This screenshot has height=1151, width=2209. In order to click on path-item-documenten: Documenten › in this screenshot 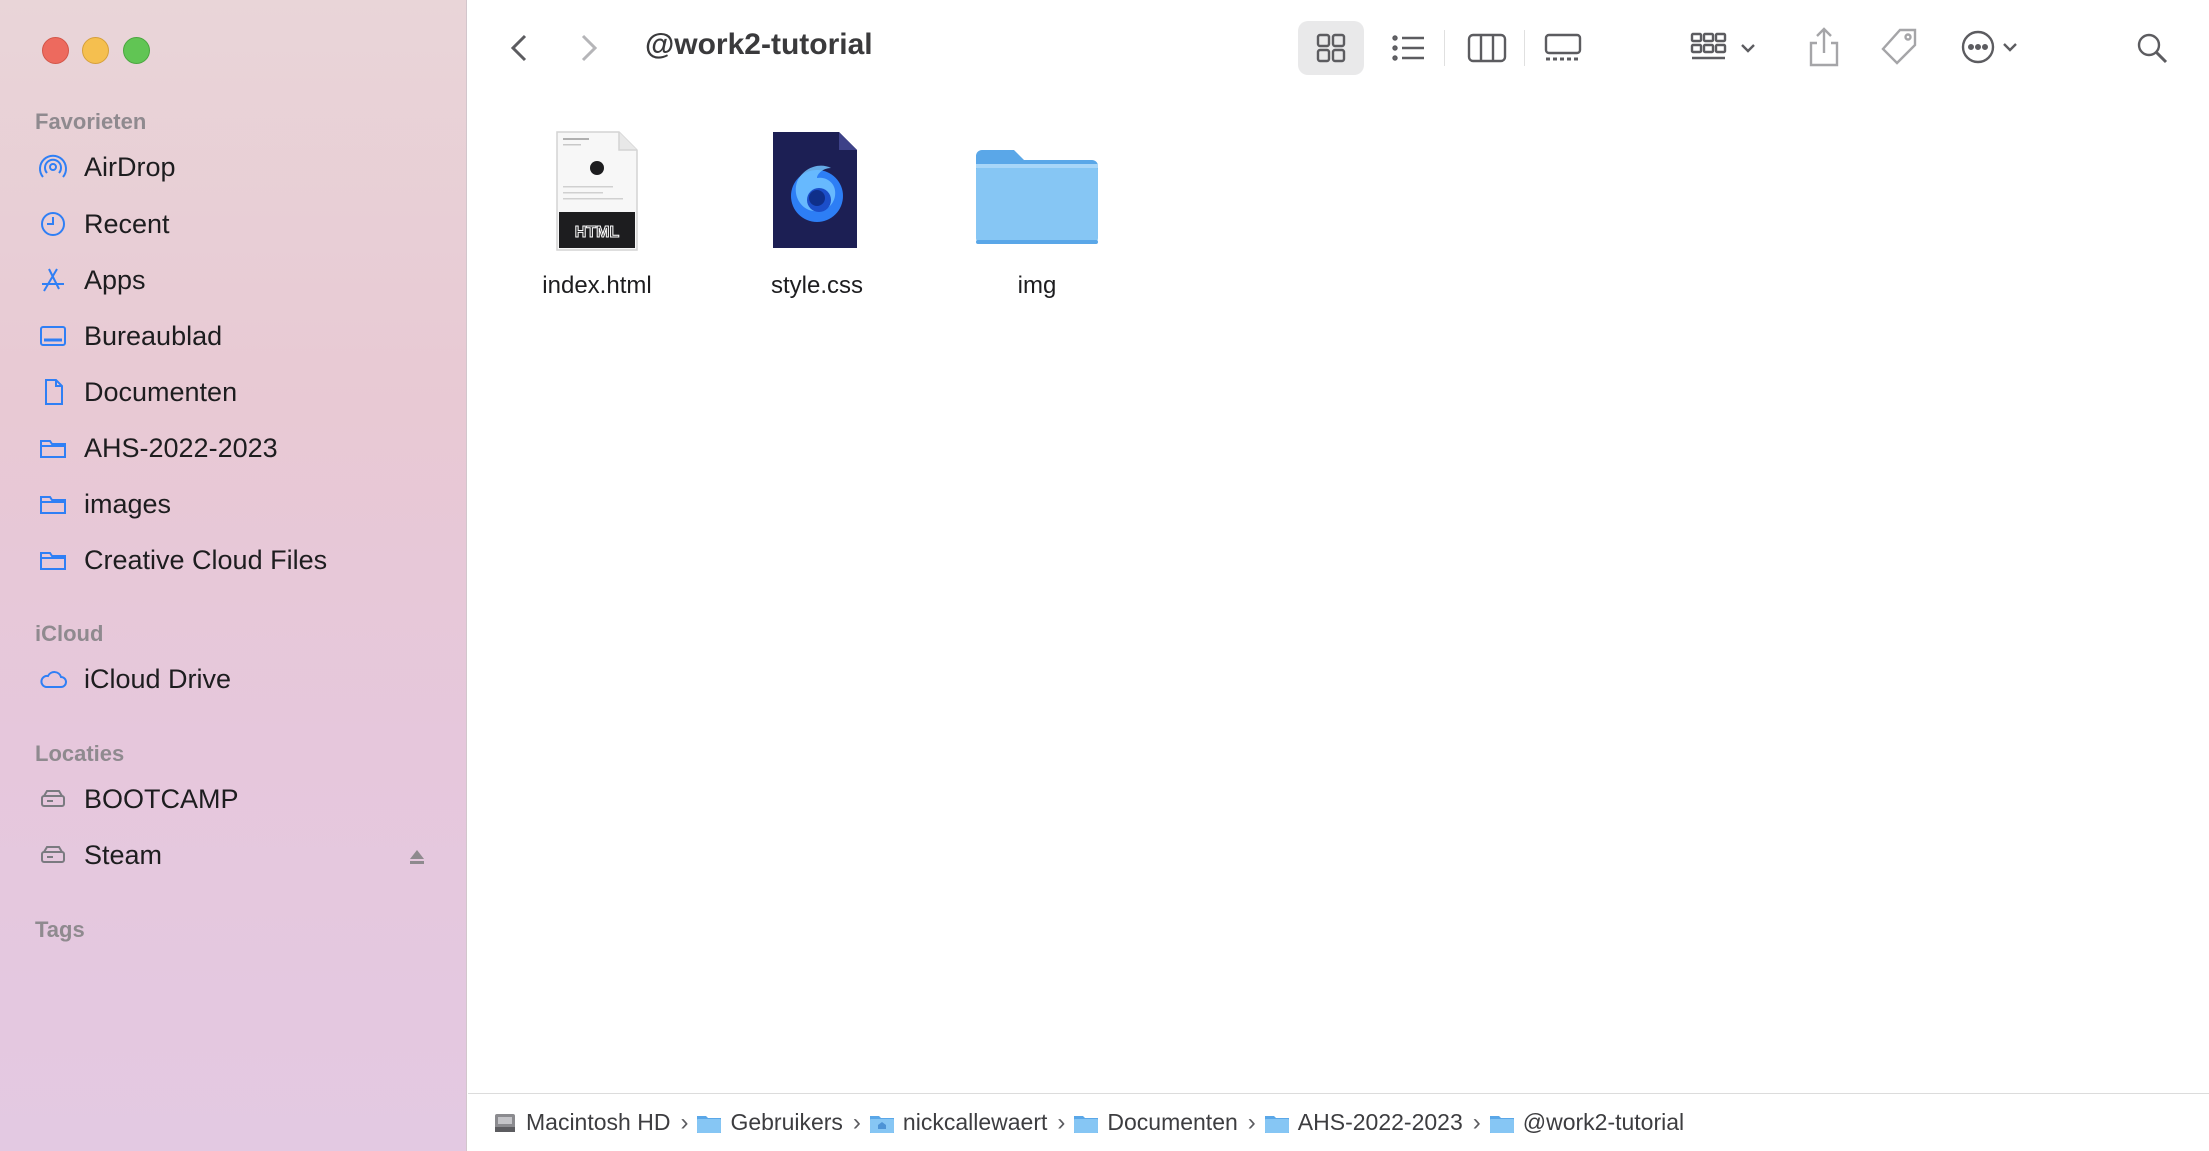, I will do `click(1164, 1122)`.